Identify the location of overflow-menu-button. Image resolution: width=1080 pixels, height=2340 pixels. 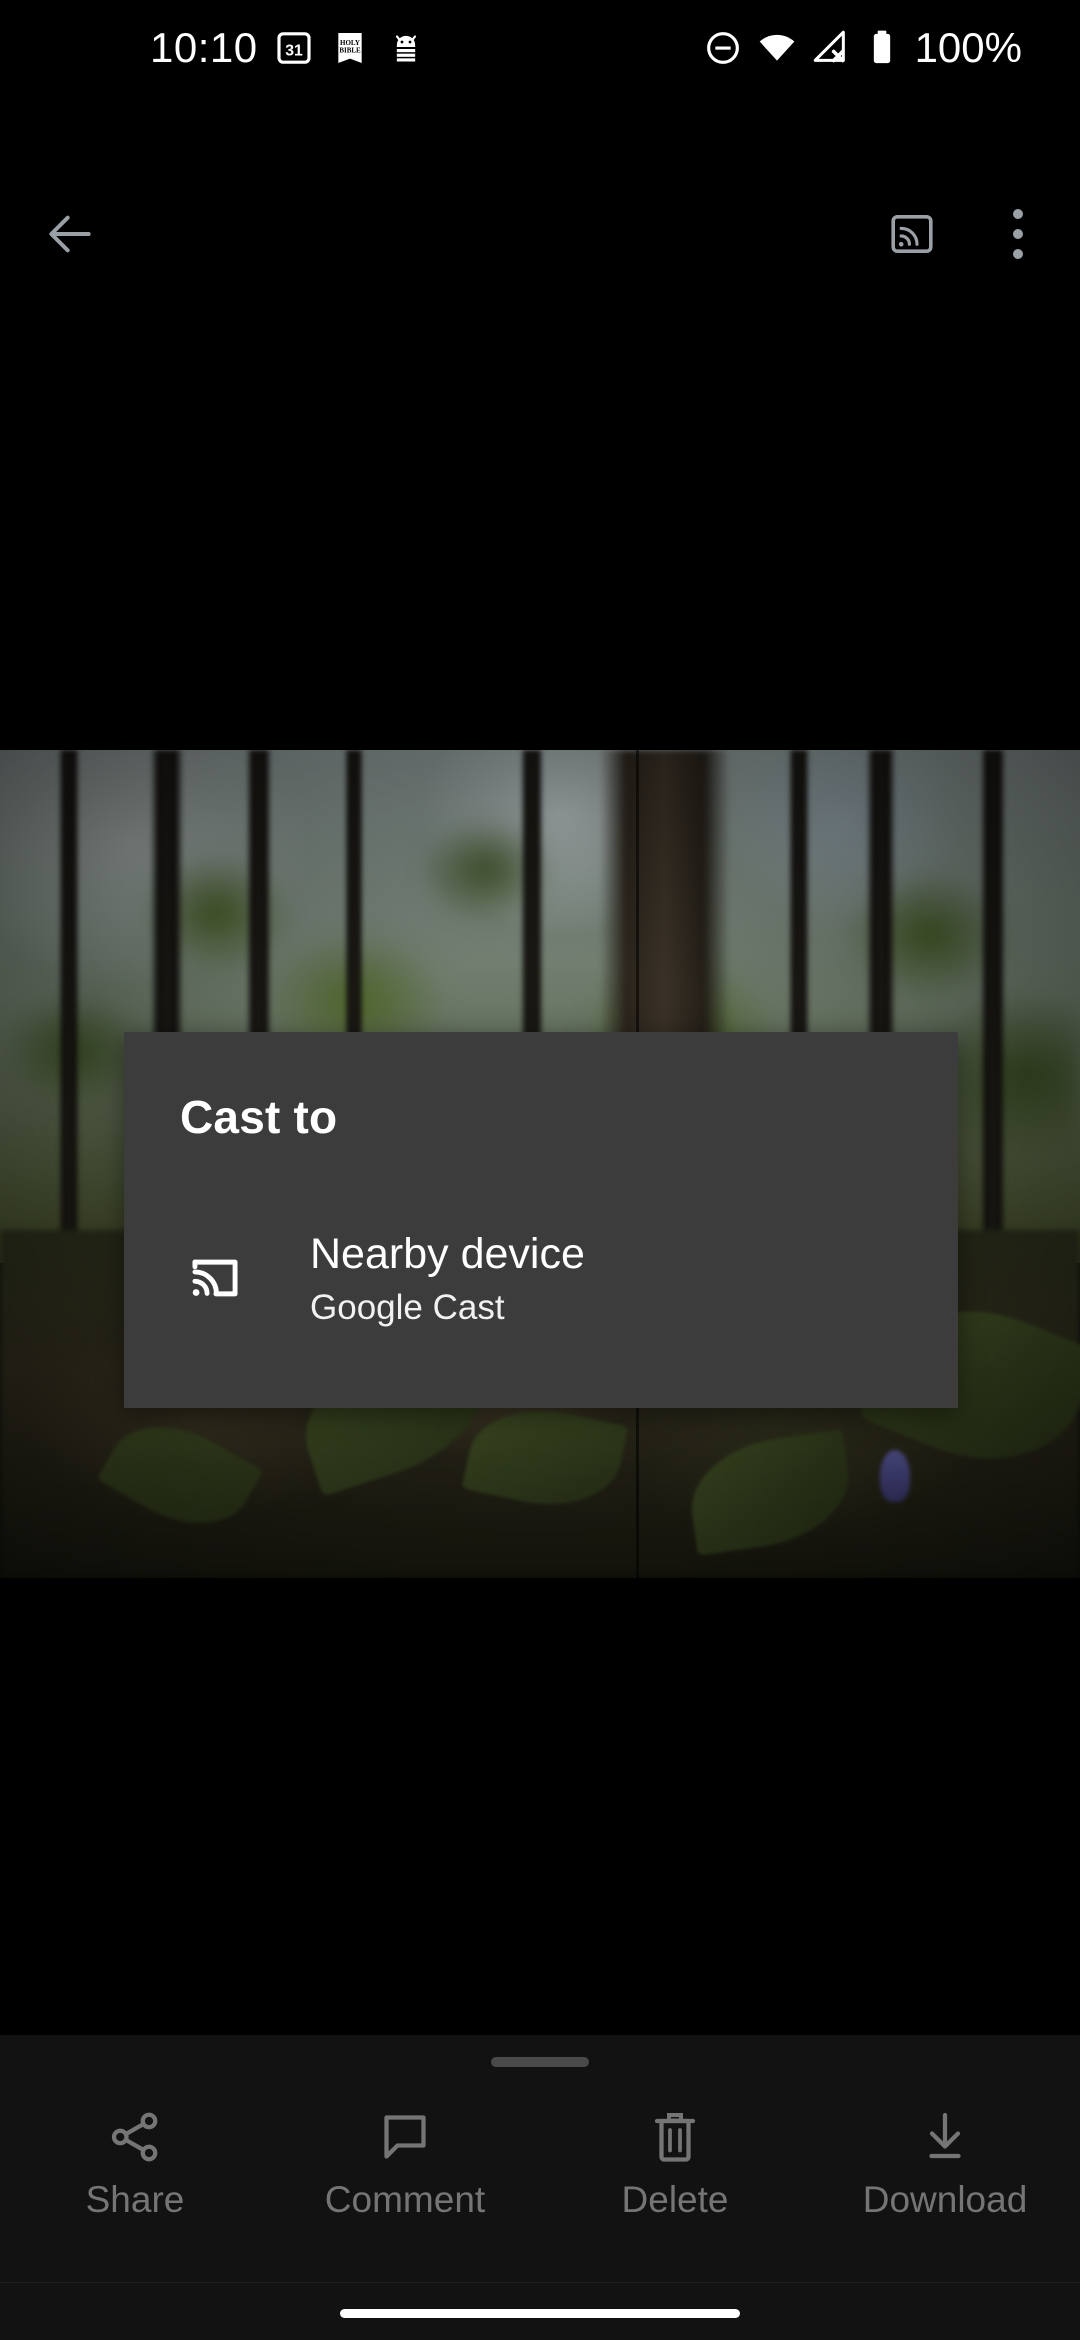
(1018, 234).